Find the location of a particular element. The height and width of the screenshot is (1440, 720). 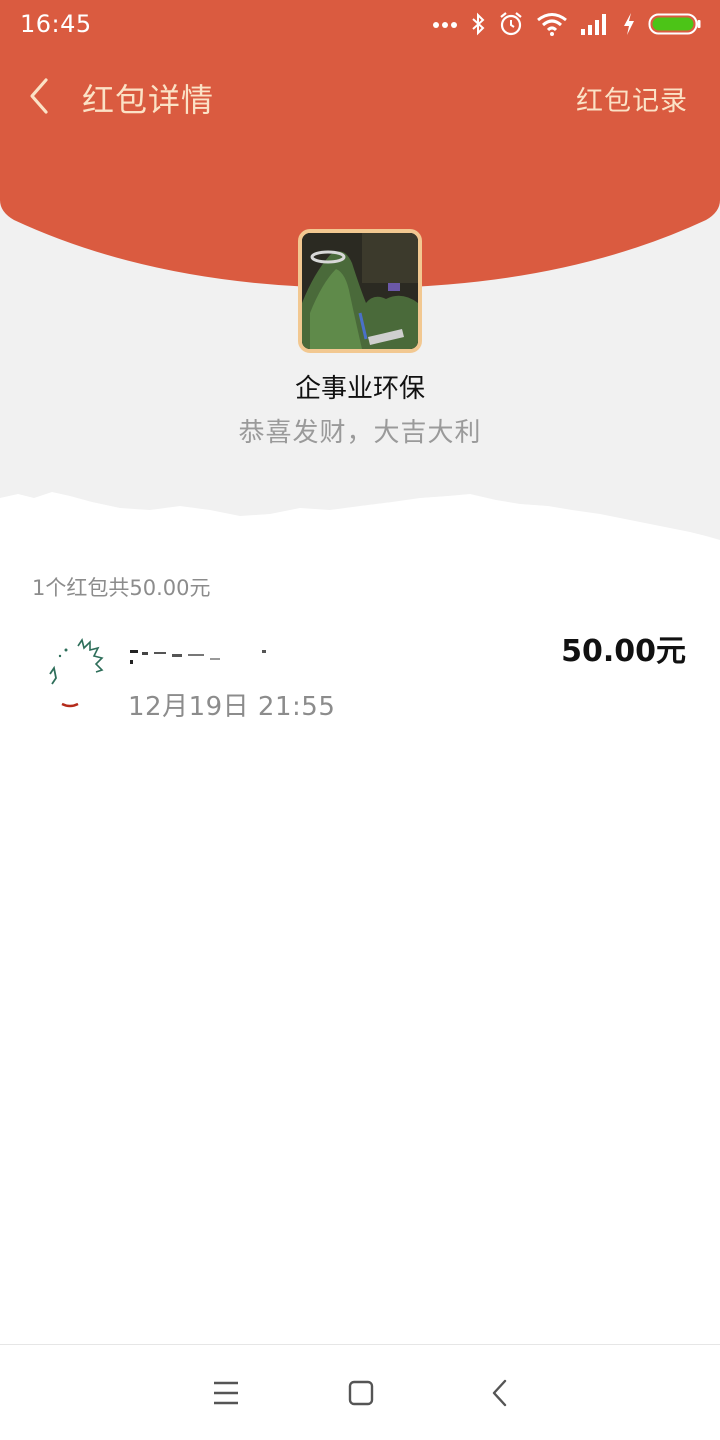

status-bar: 16:45 is located at coordinates (360, 25).